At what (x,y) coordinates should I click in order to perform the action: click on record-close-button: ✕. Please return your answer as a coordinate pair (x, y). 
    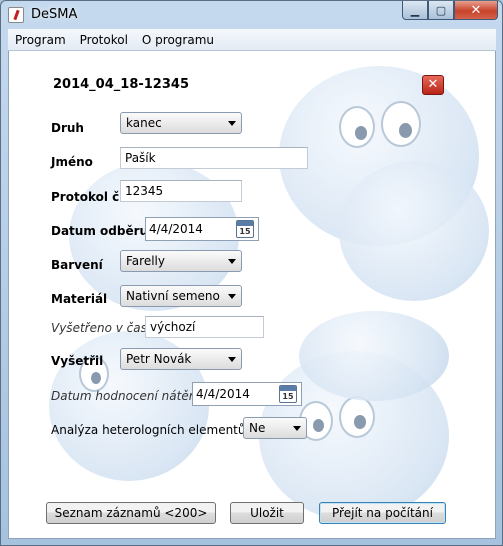
    Looking at the image, I should click on (433, 85).